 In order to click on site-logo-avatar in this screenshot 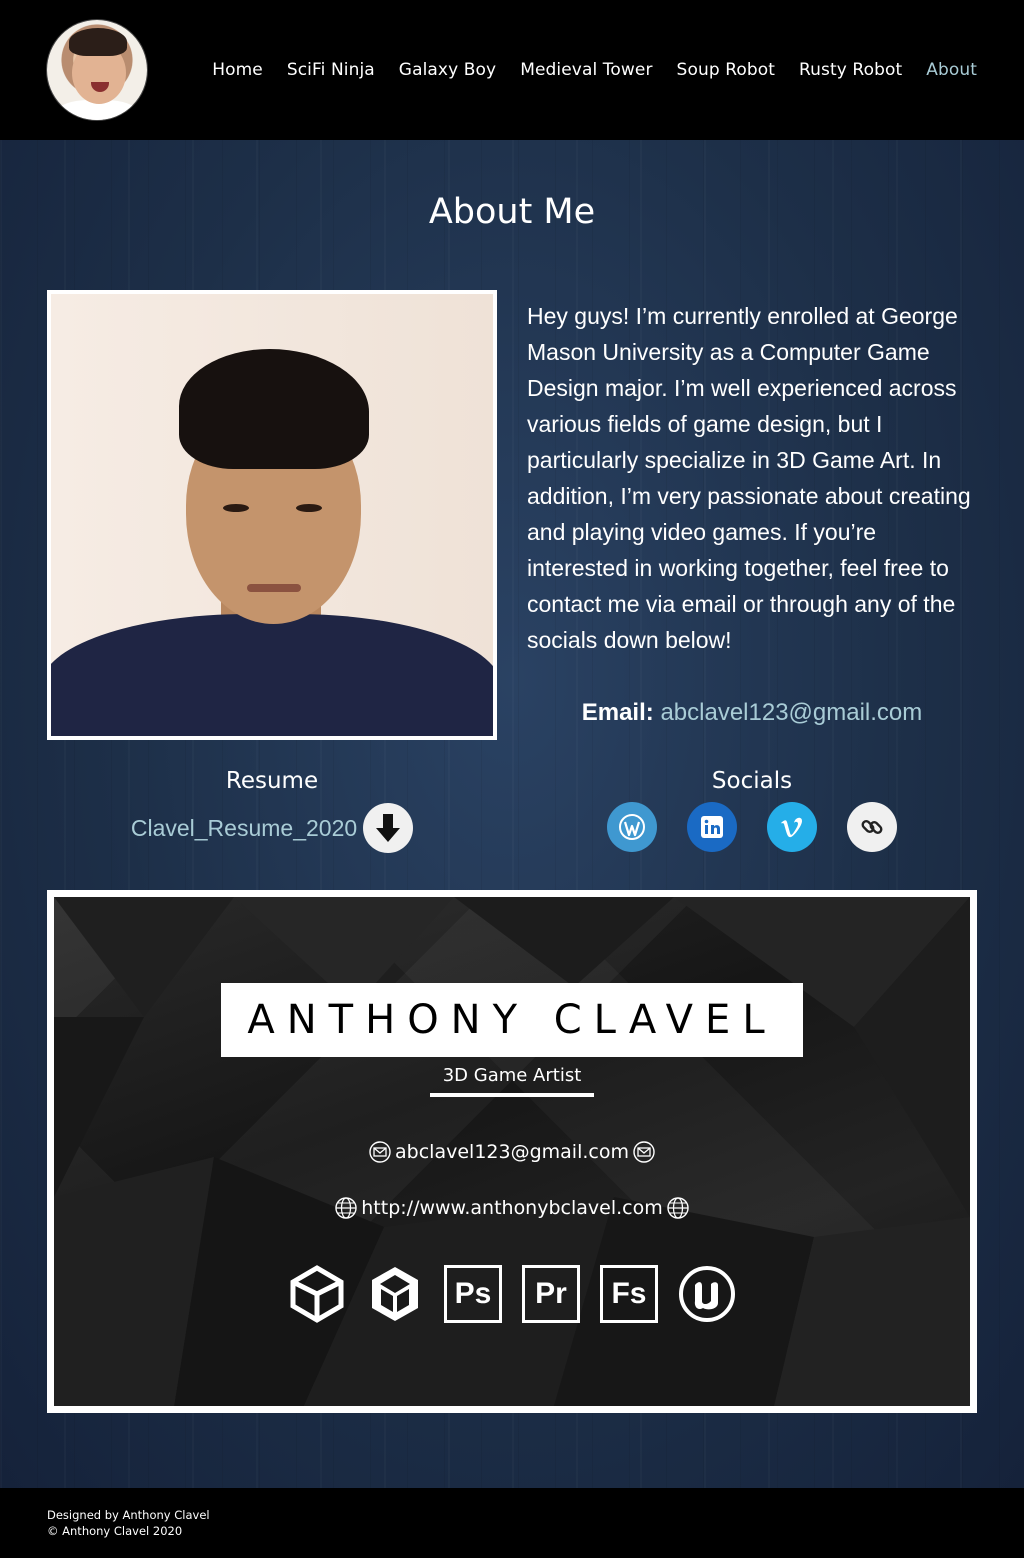, I will do `click(97, 70)`.